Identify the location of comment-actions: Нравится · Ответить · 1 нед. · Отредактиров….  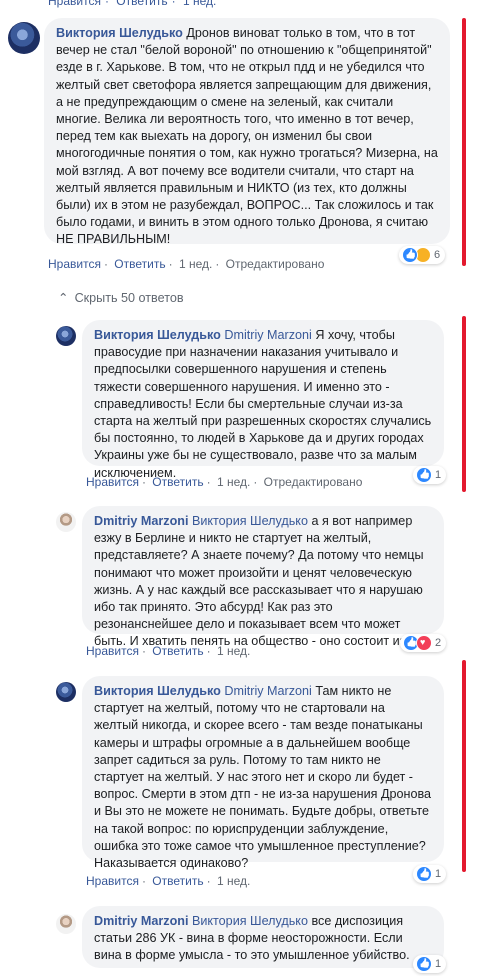
(186, 264).